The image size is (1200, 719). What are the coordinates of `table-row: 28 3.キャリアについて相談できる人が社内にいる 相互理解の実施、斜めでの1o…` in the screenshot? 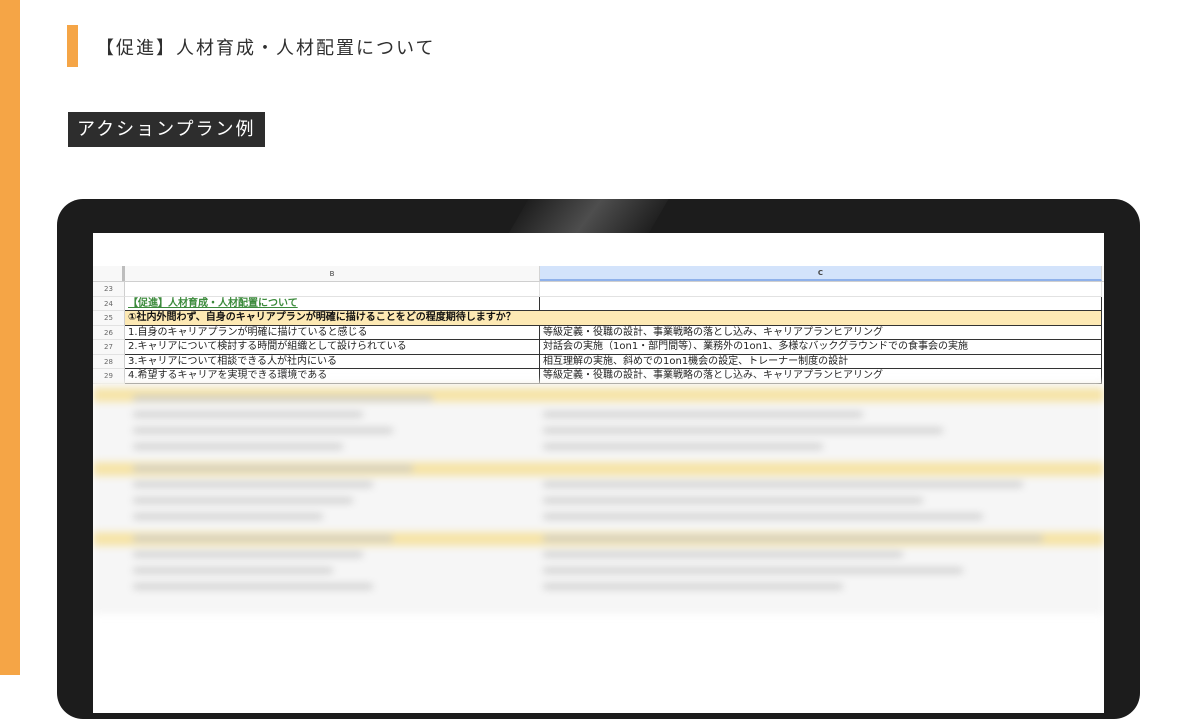 It's located at (598, 361).